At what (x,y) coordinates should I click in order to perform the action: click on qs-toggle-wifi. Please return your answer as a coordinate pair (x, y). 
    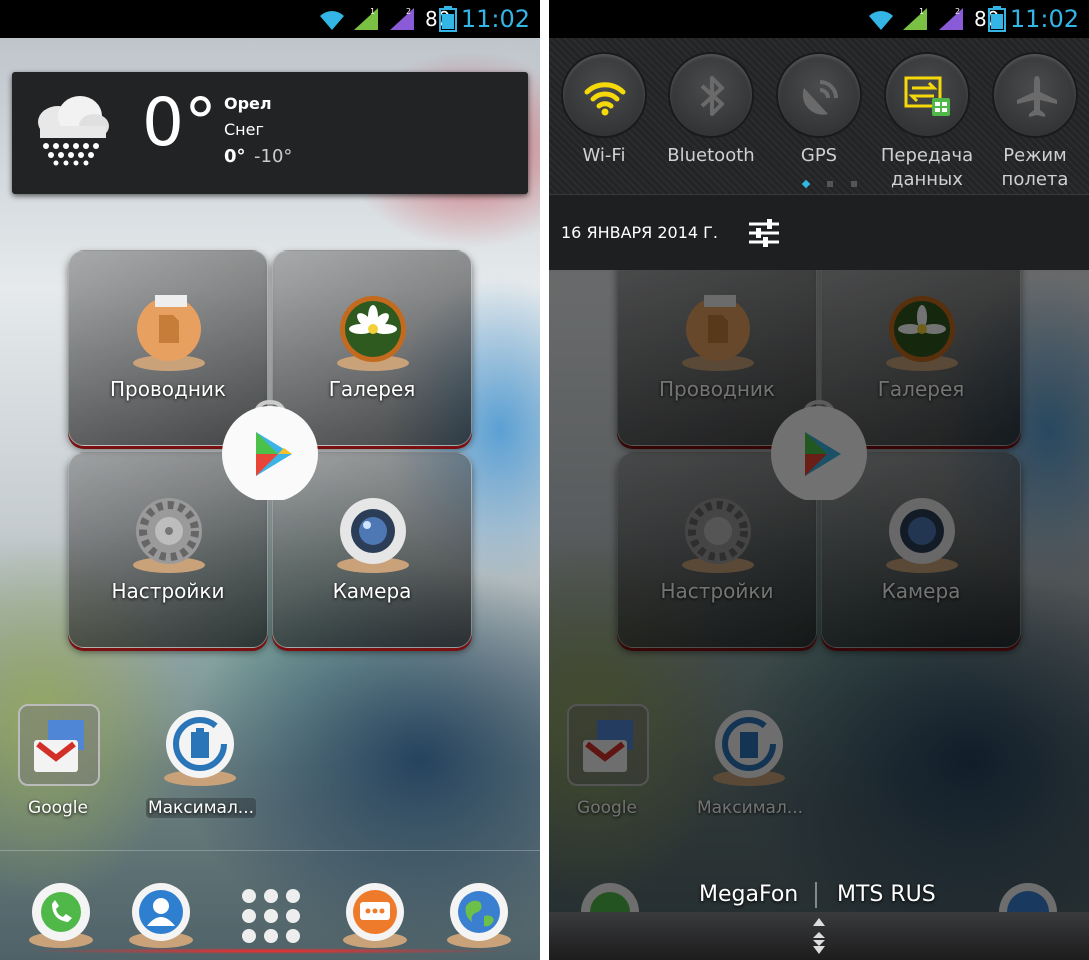
    Looking at the image, I should click on (604, 95).